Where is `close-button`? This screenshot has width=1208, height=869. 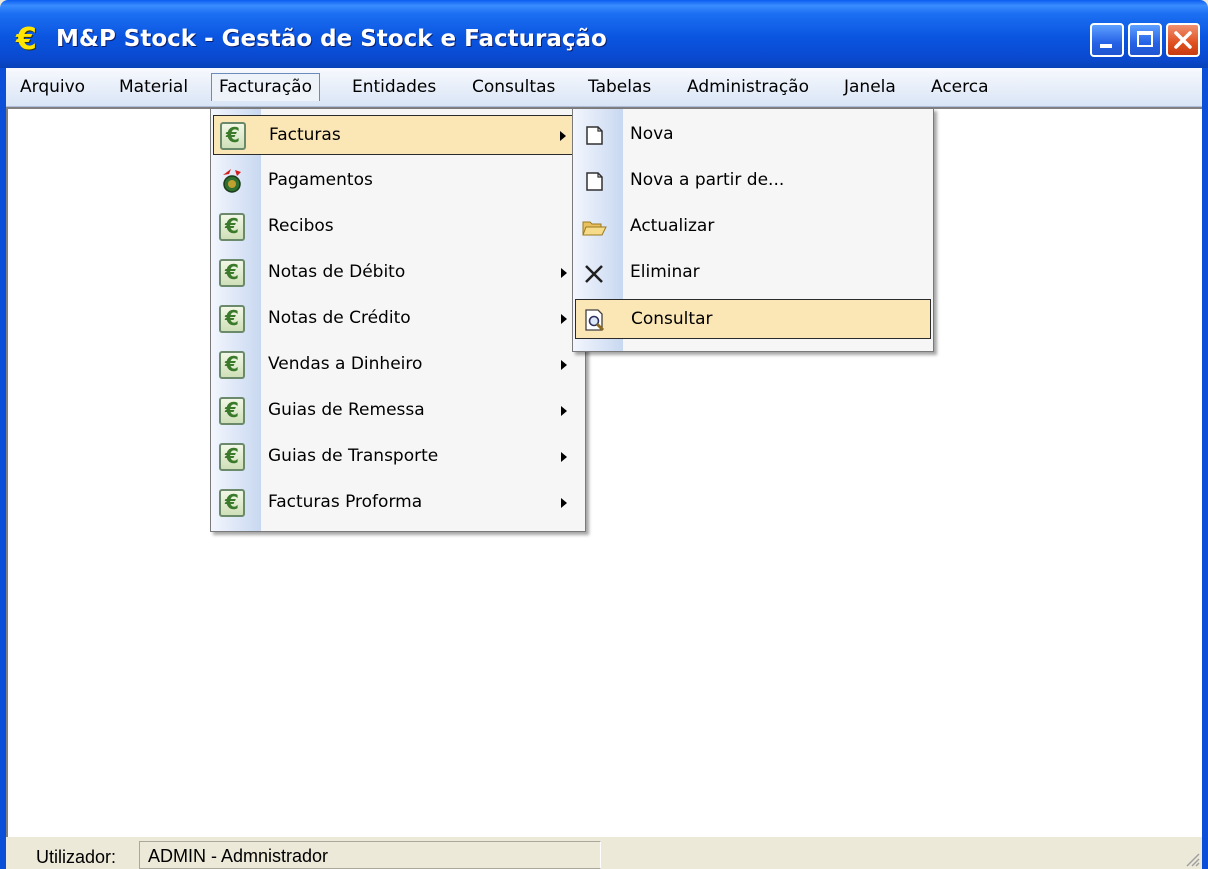 close-button is located at coordinates (1183, 40).